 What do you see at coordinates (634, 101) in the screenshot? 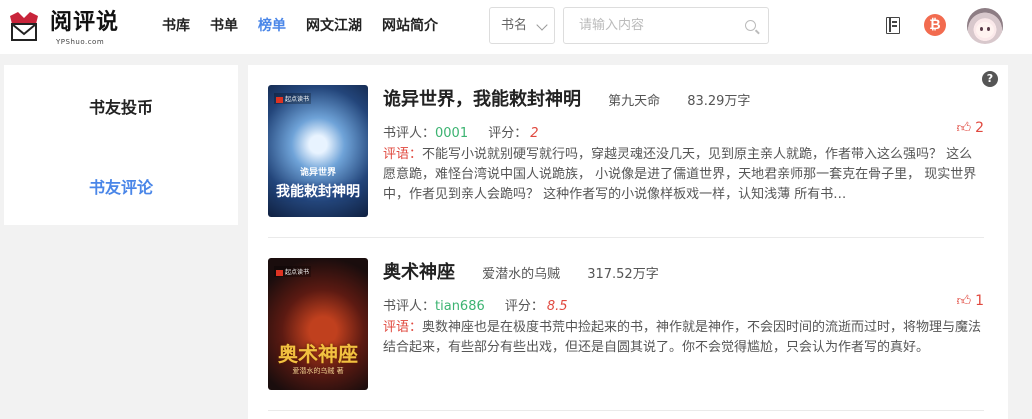
I see `book-author: 第九天命` at bounding box center [634, 101].